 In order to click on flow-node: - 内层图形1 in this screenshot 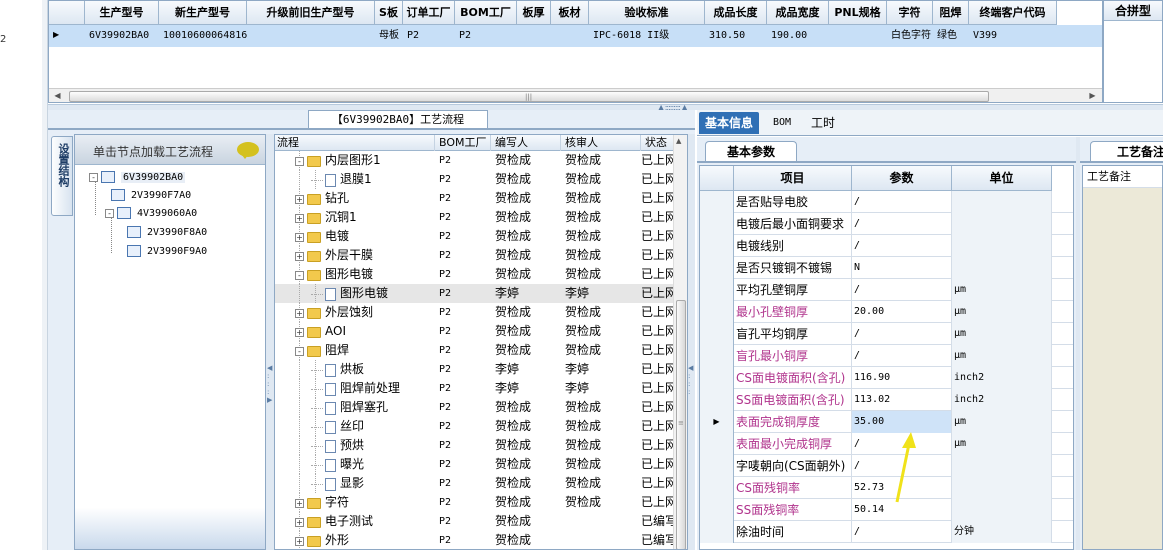, I will do `click(365, 160)`.